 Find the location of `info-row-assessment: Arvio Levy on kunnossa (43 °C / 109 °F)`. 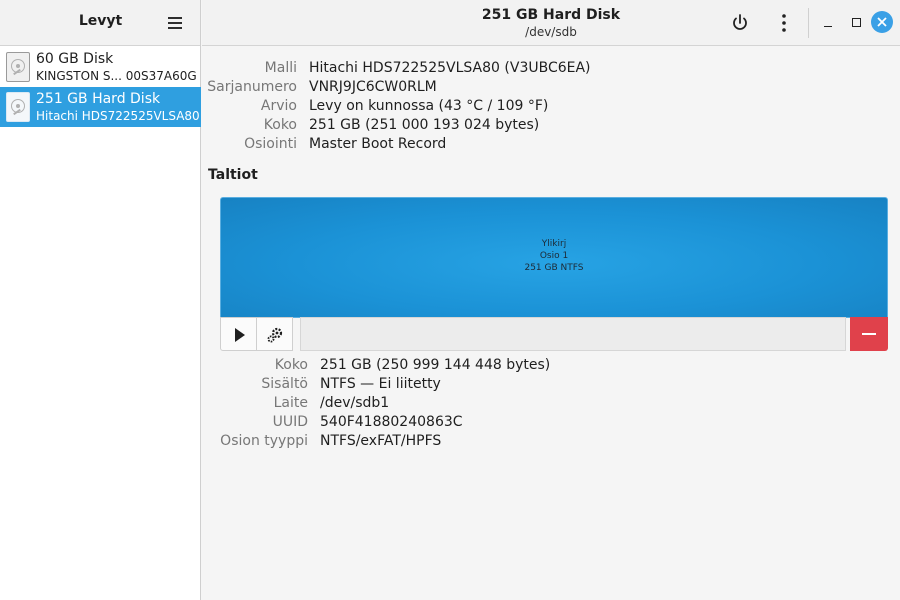

info-row-assessment: Arvio Levy on kunnossa (43 °C / 109 °F) is located at coordinates (547, 107).